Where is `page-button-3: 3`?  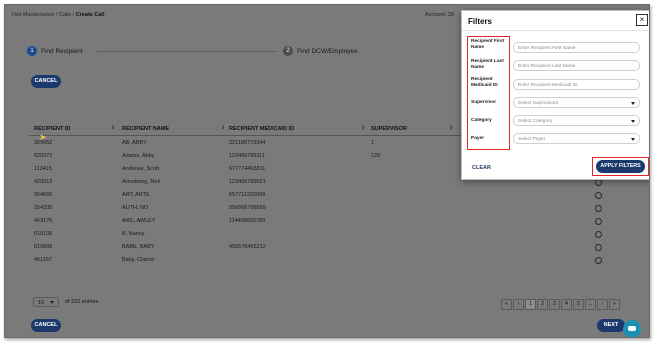 page-button-3: 3 is located at coordinates (554, 304).